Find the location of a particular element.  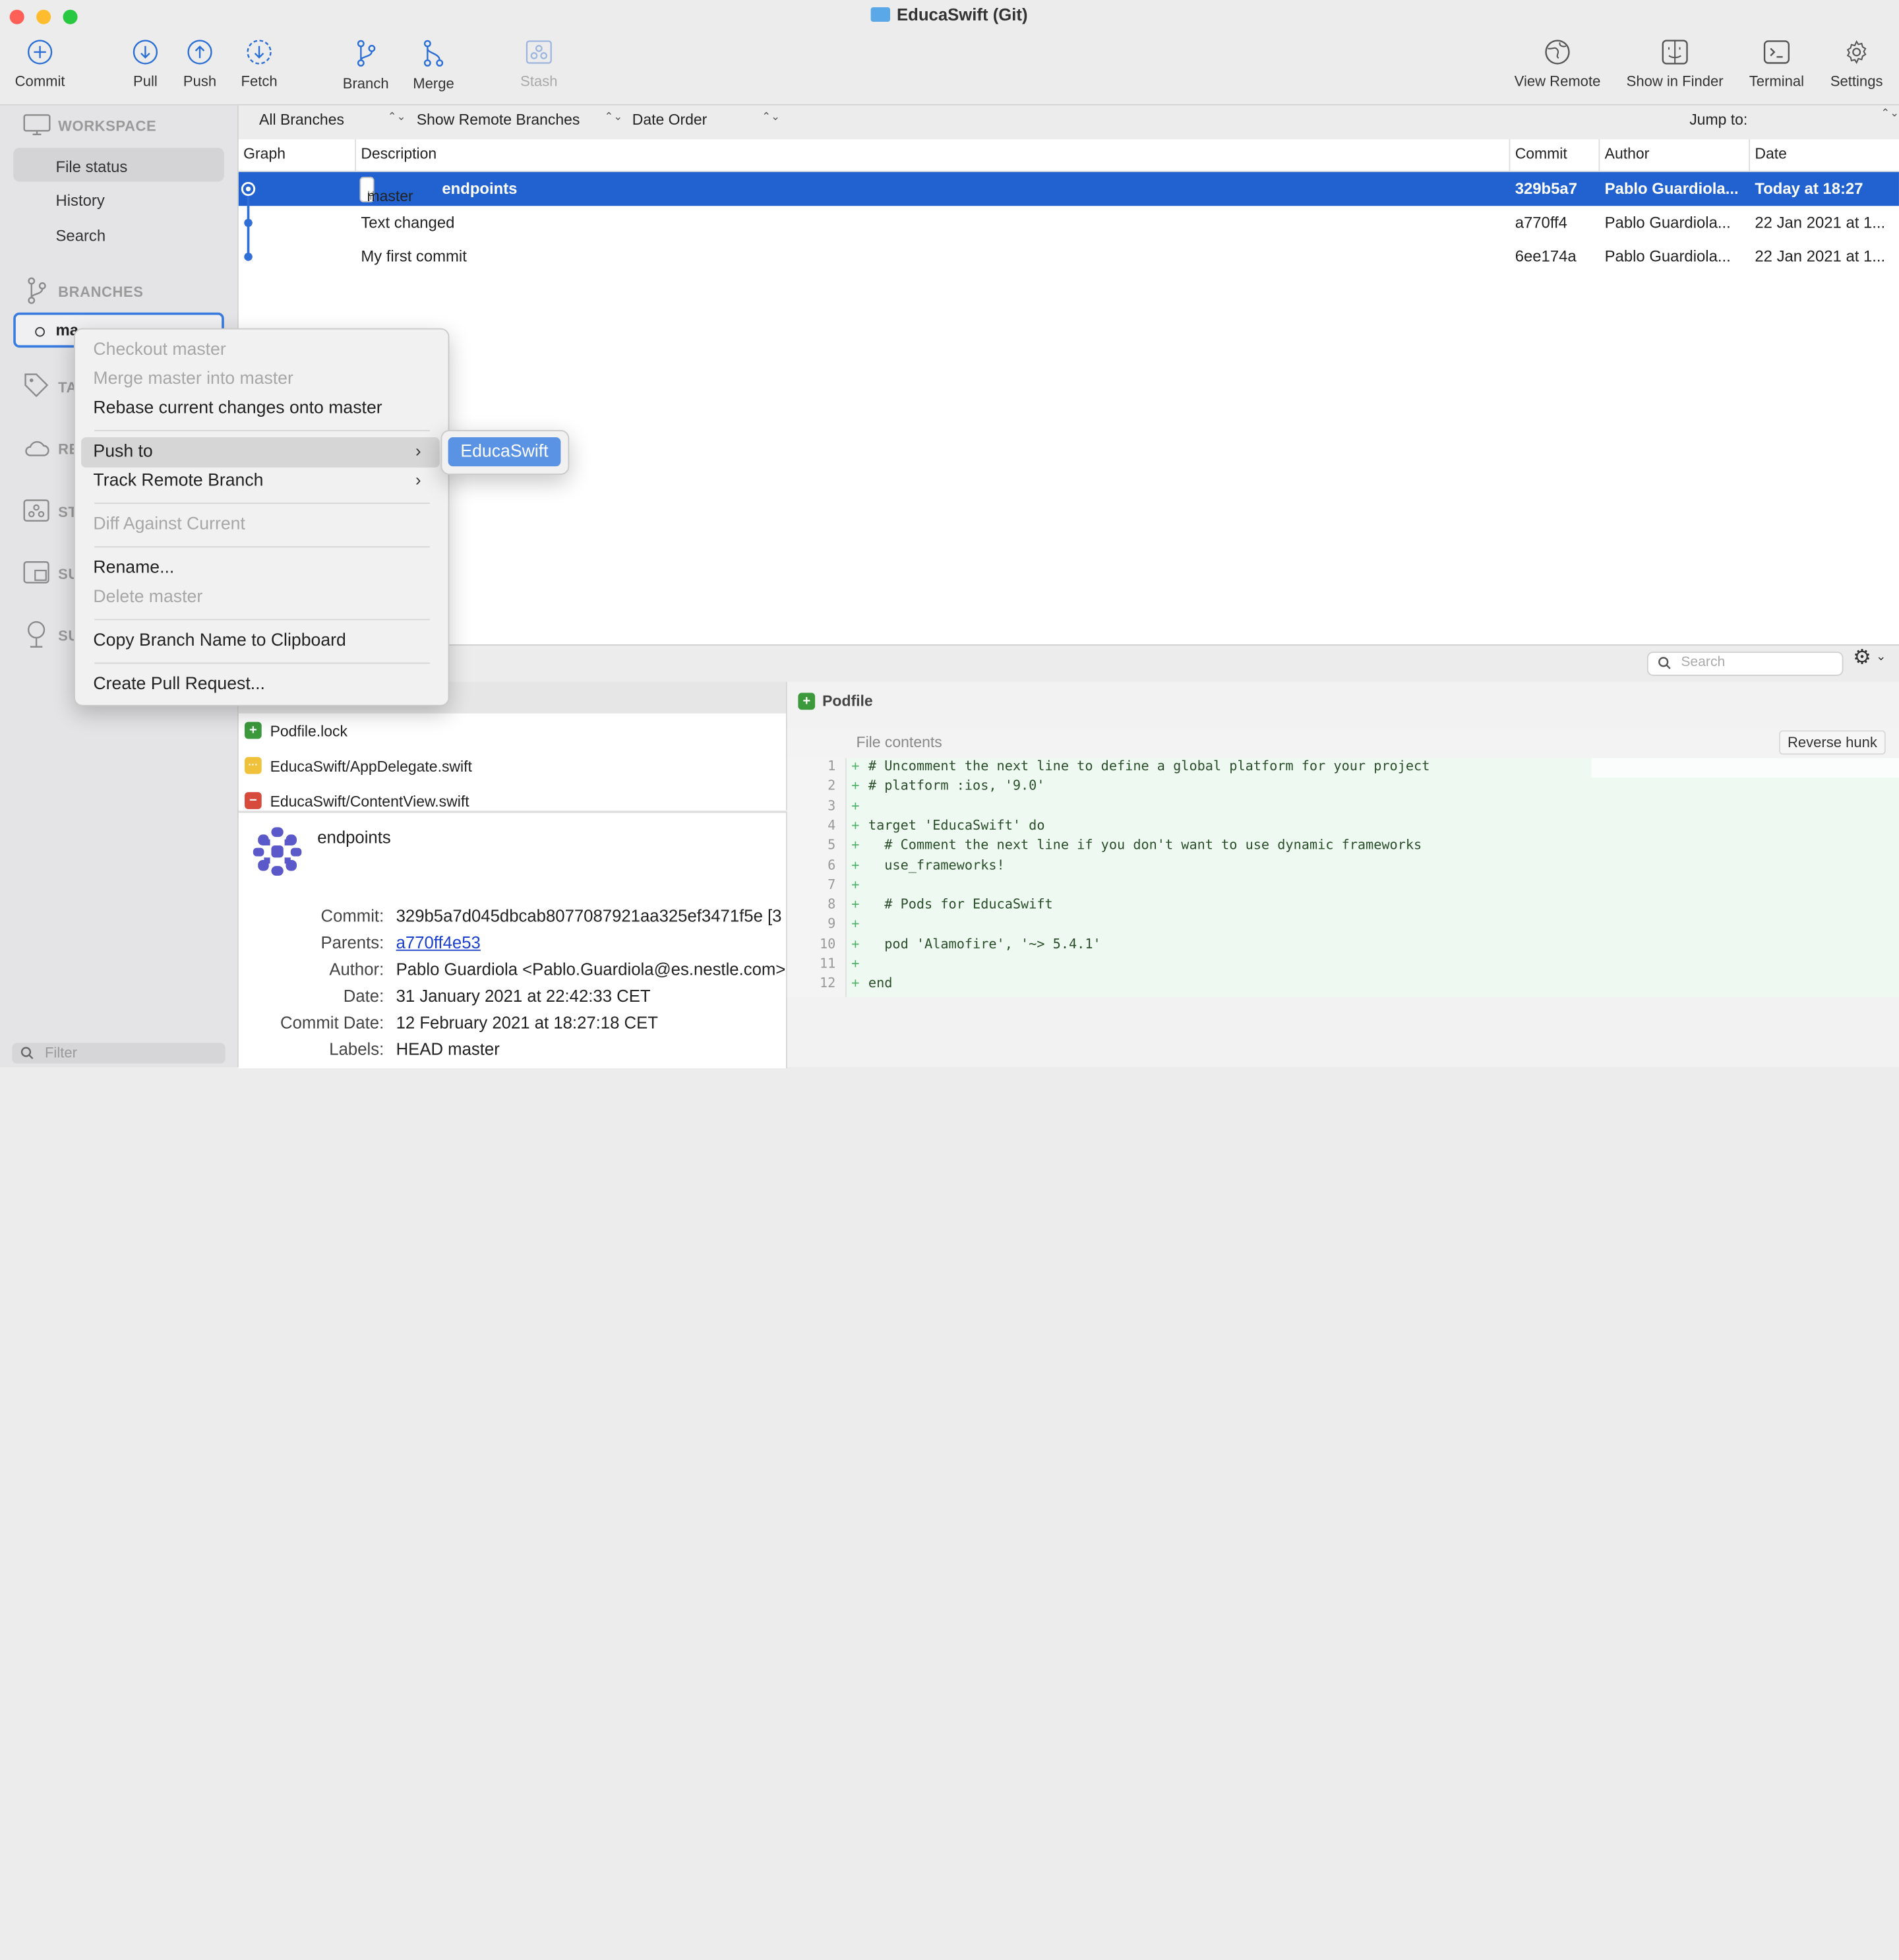

diff-line: 9 + is located at coordinates (844, 924).